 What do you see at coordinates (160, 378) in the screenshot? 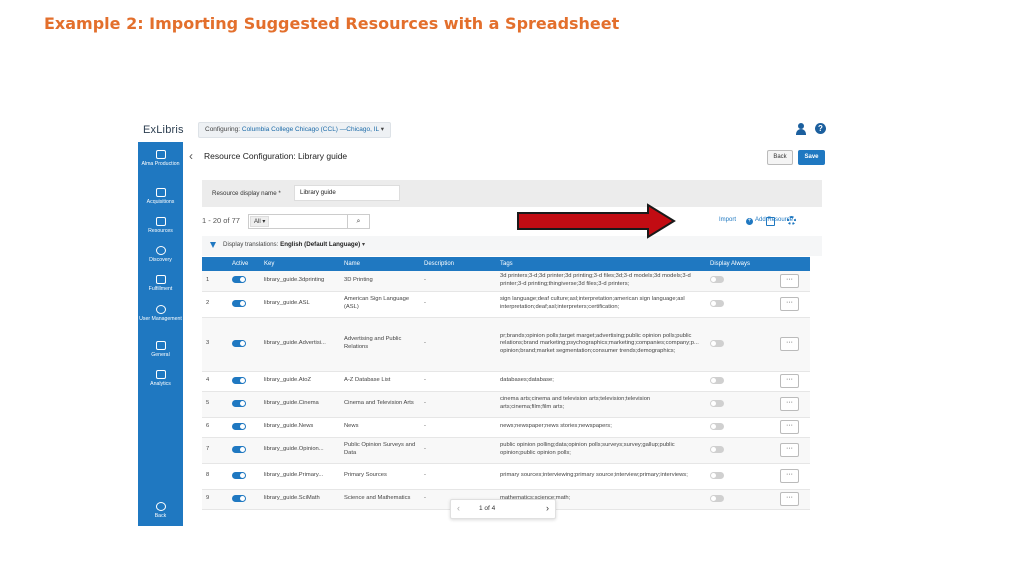
I see `sidebar-item-analytics: Analytics` at bounding box center [160, 378].